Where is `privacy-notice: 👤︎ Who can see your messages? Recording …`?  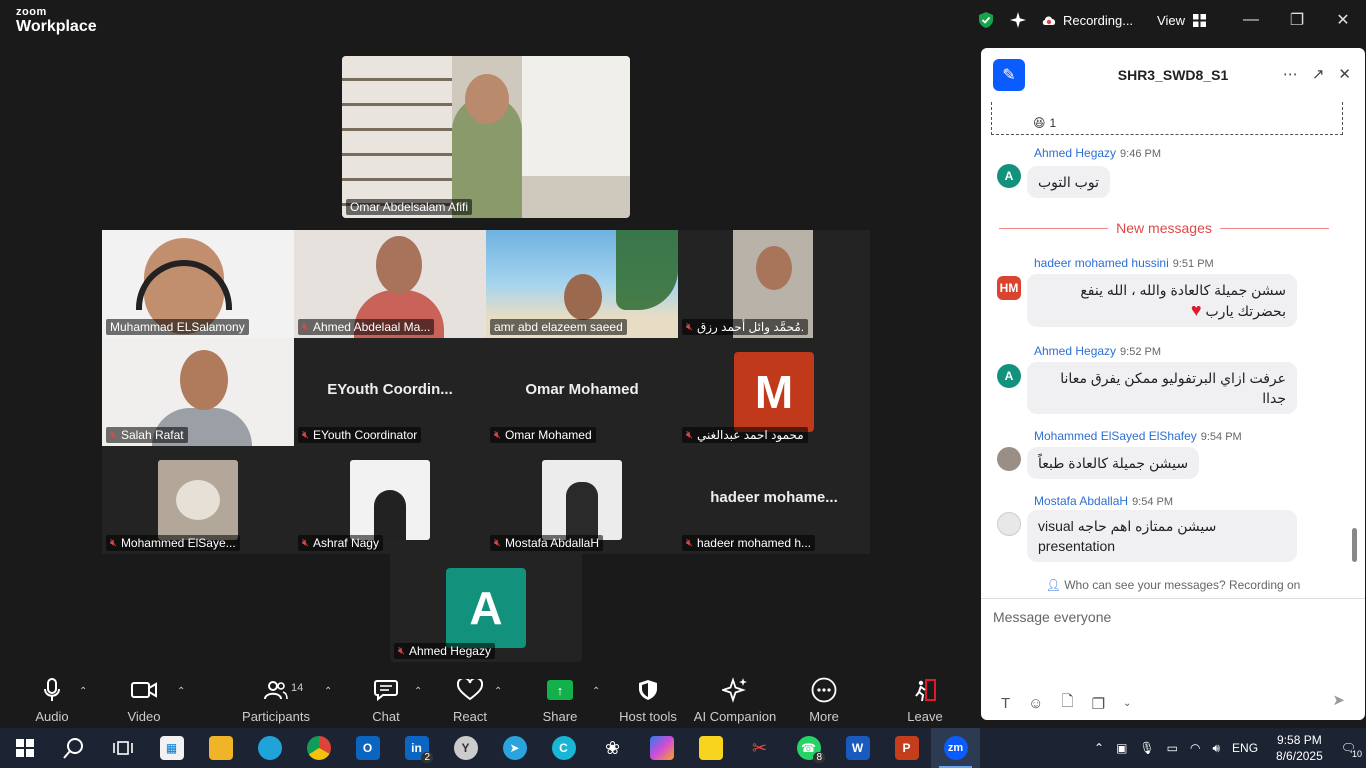 privacy-notice: 👤︎ Who can see your messages? Recording … is located at coordinates (1173, 585).